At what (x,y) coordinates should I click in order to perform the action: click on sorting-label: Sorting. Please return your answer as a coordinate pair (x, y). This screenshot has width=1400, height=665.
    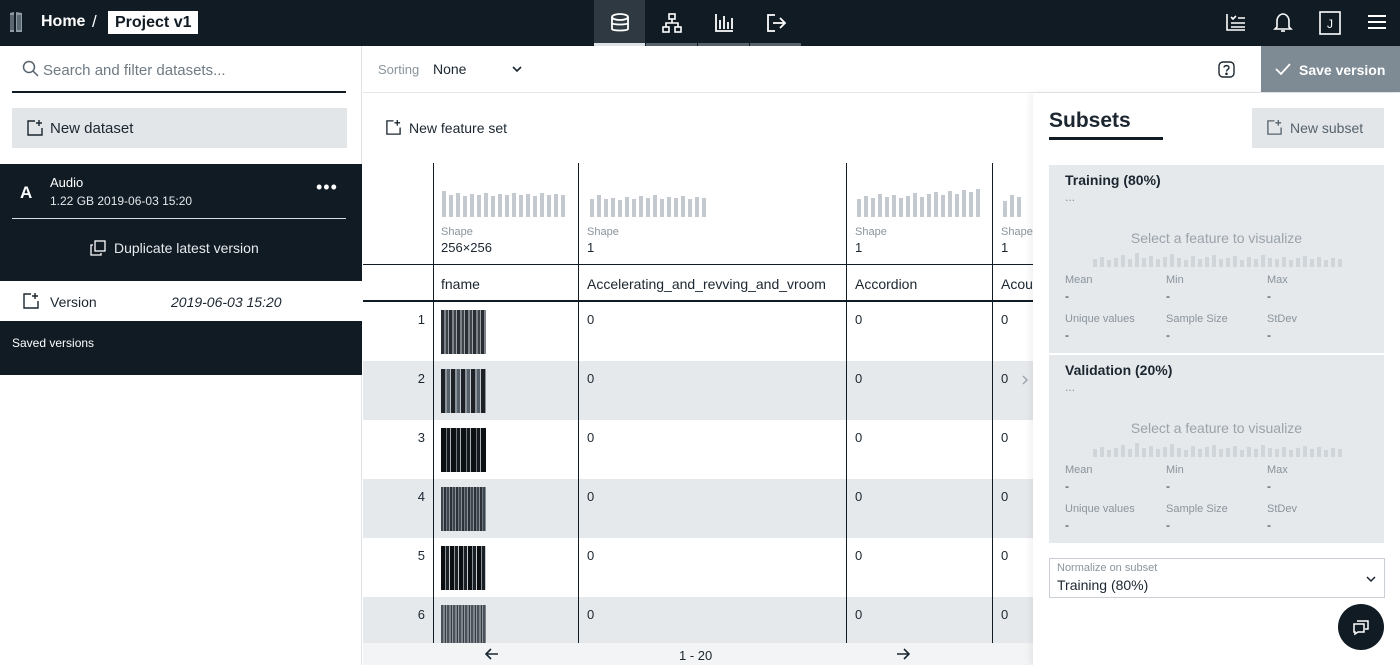
    Looking at the image, I should click on (399, 69).